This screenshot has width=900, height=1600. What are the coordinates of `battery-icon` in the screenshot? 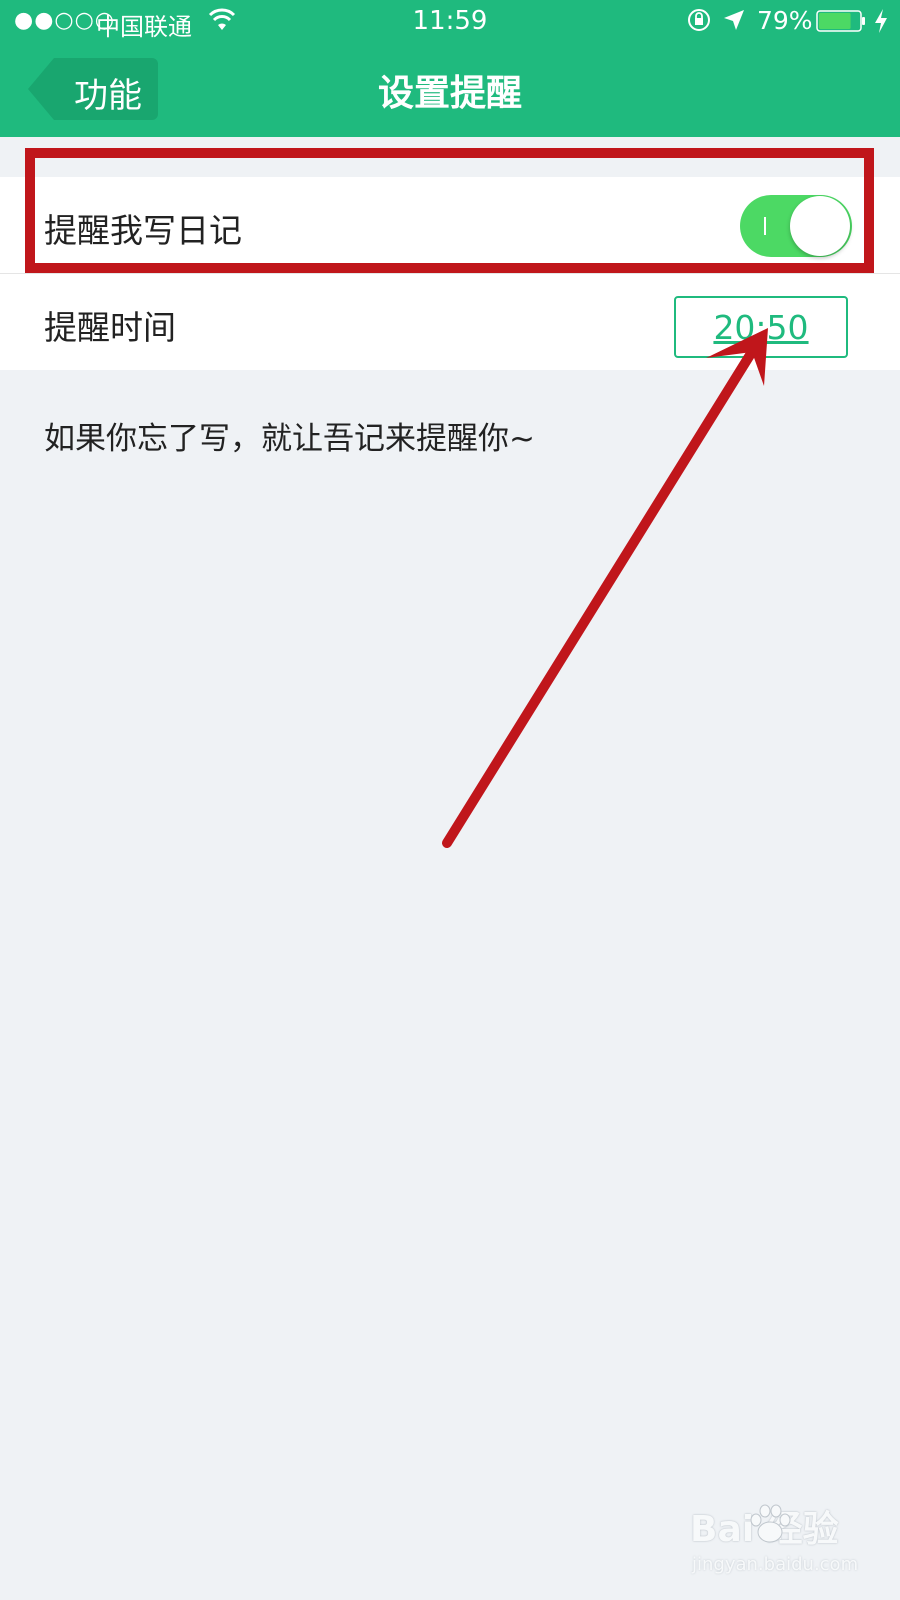 It's located at (840, 21).